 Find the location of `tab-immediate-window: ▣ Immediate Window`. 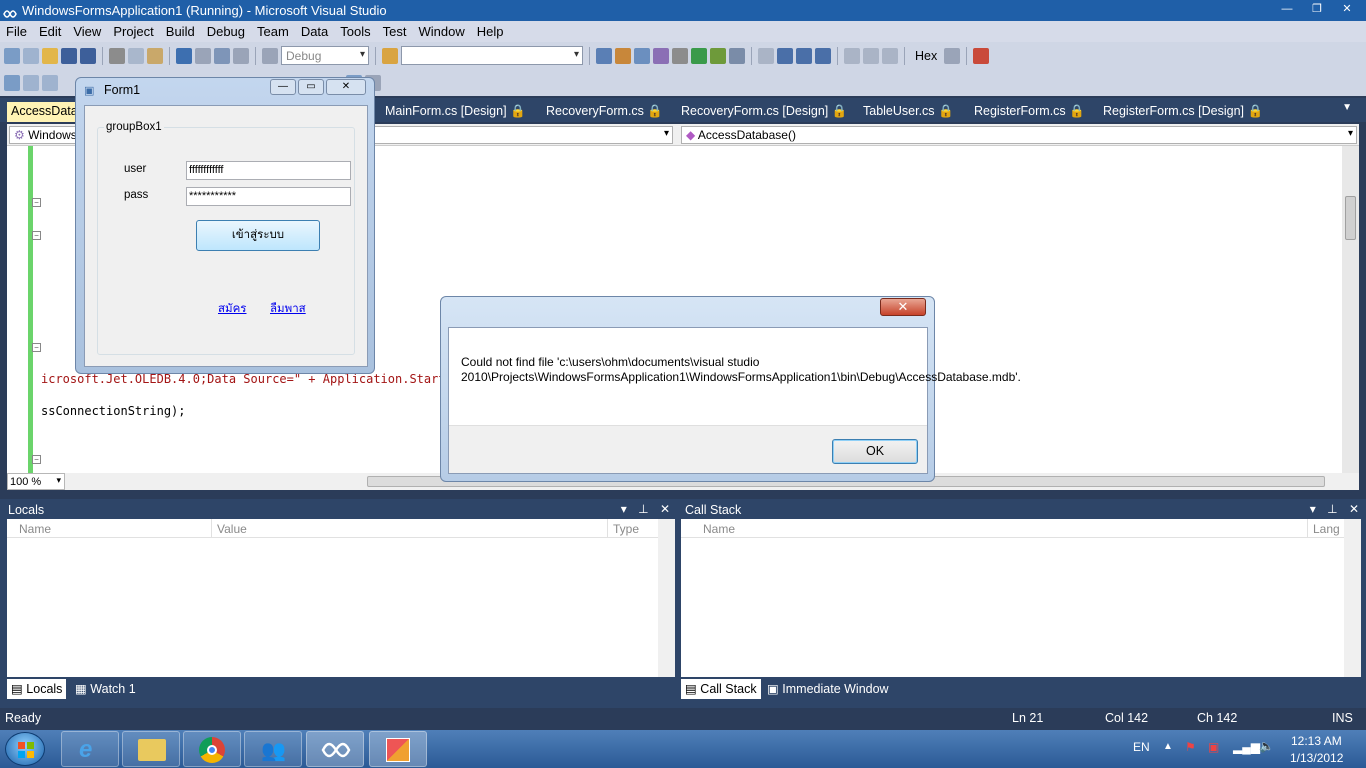

tab-immediate-window: ▣ Immediate Window is located at coordinates (828, 689).